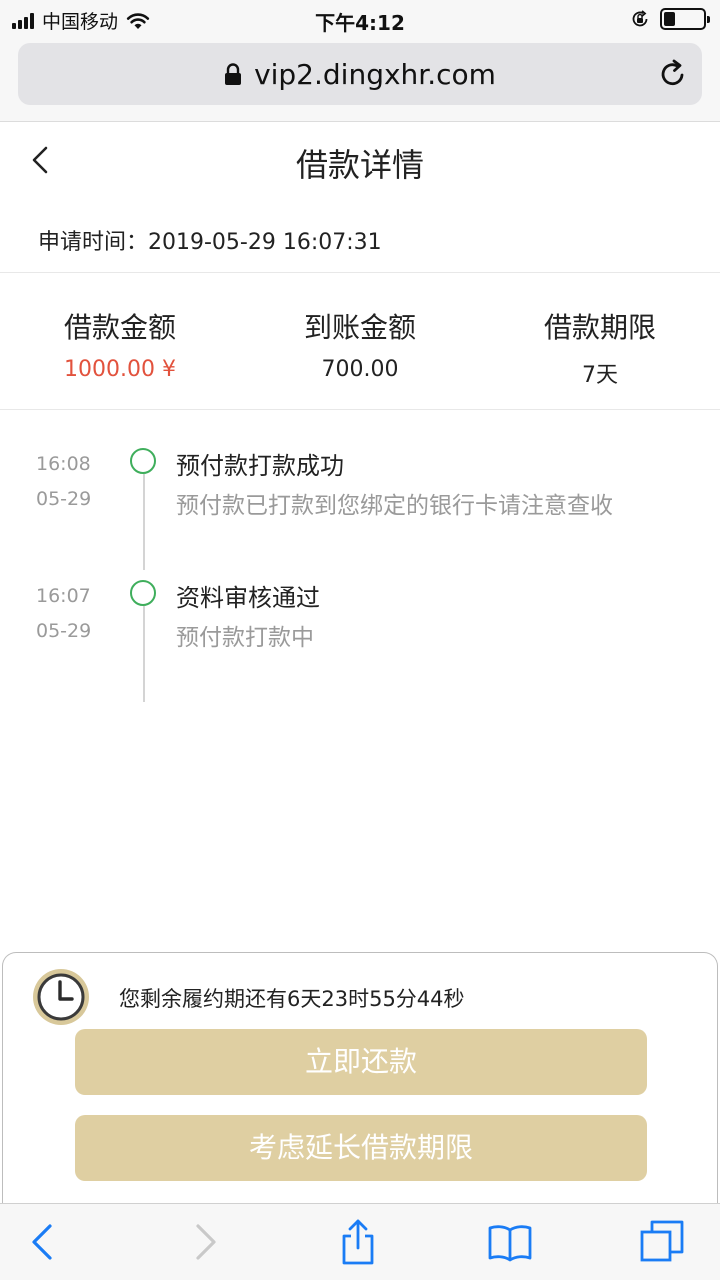  Describe the element at coordinates (248, 598) in the screenshot. I see `timeline-title: 资料审核通过` at that location.